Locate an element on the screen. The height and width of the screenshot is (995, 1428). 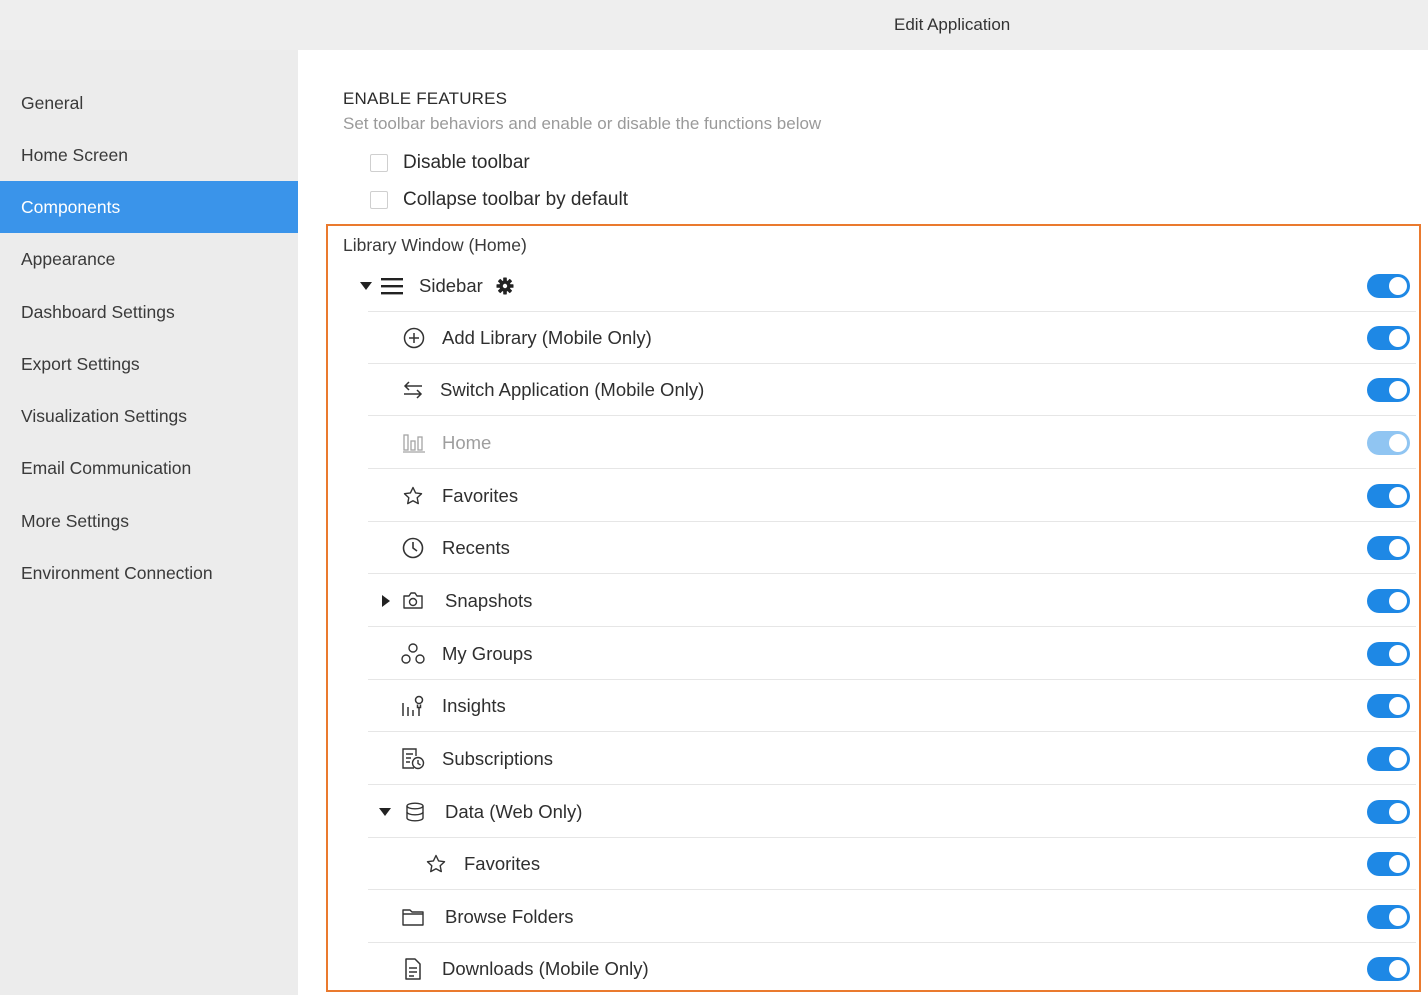
disable-toolbar-option: Disable toolbar is located at coordinates (450, 163).